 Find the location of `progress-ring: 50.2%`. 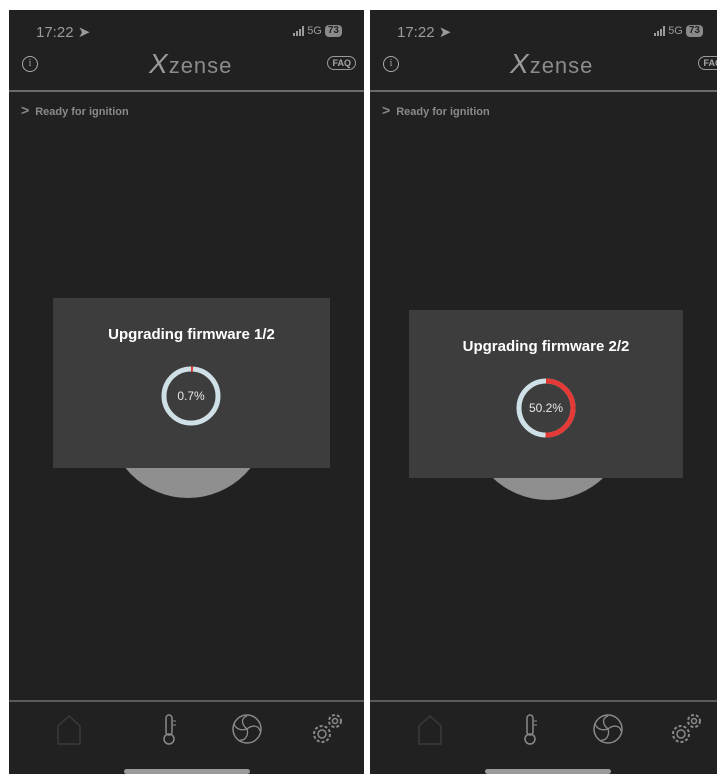

progress-ring: 50.2% is located at coordinates (546, 408).